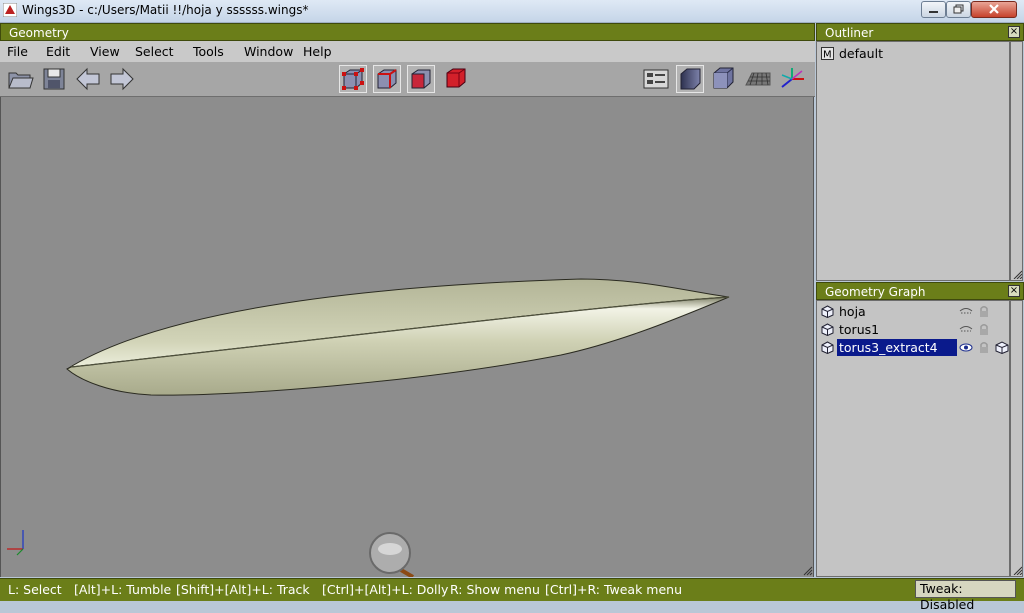 This screenshot has width=1024, height=613. Describe the element at coordinates (243, 589) in the screenshot. I see `status-hint-track: [Shift]+[Alt]+L: Track` at that location.